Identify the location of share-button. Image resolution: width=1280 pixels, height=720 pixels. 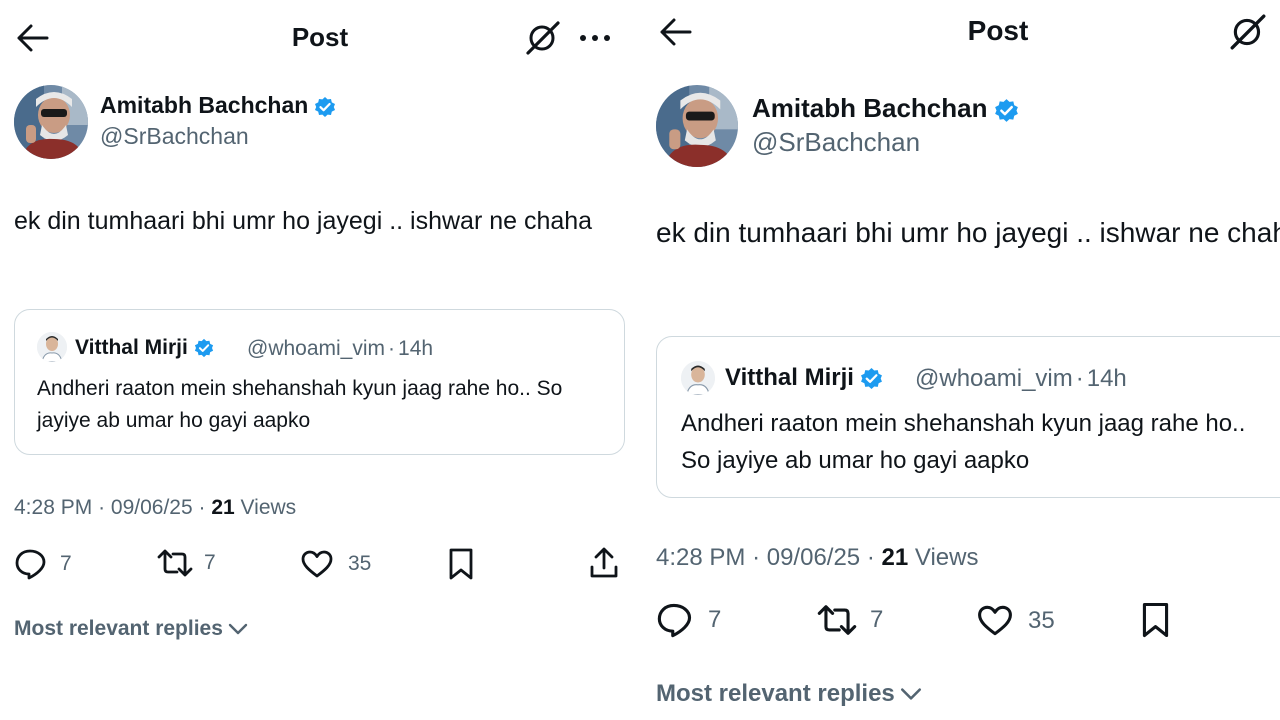
(604, 563).